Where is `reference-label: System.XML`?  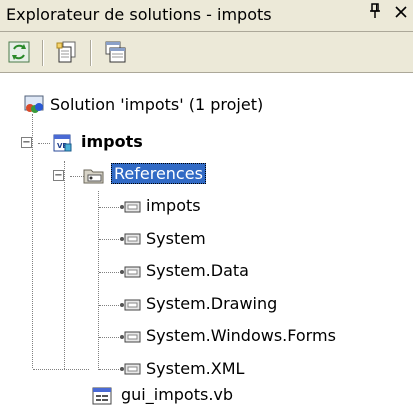
reference-label: System.XML is located at coordinates (195, 368).